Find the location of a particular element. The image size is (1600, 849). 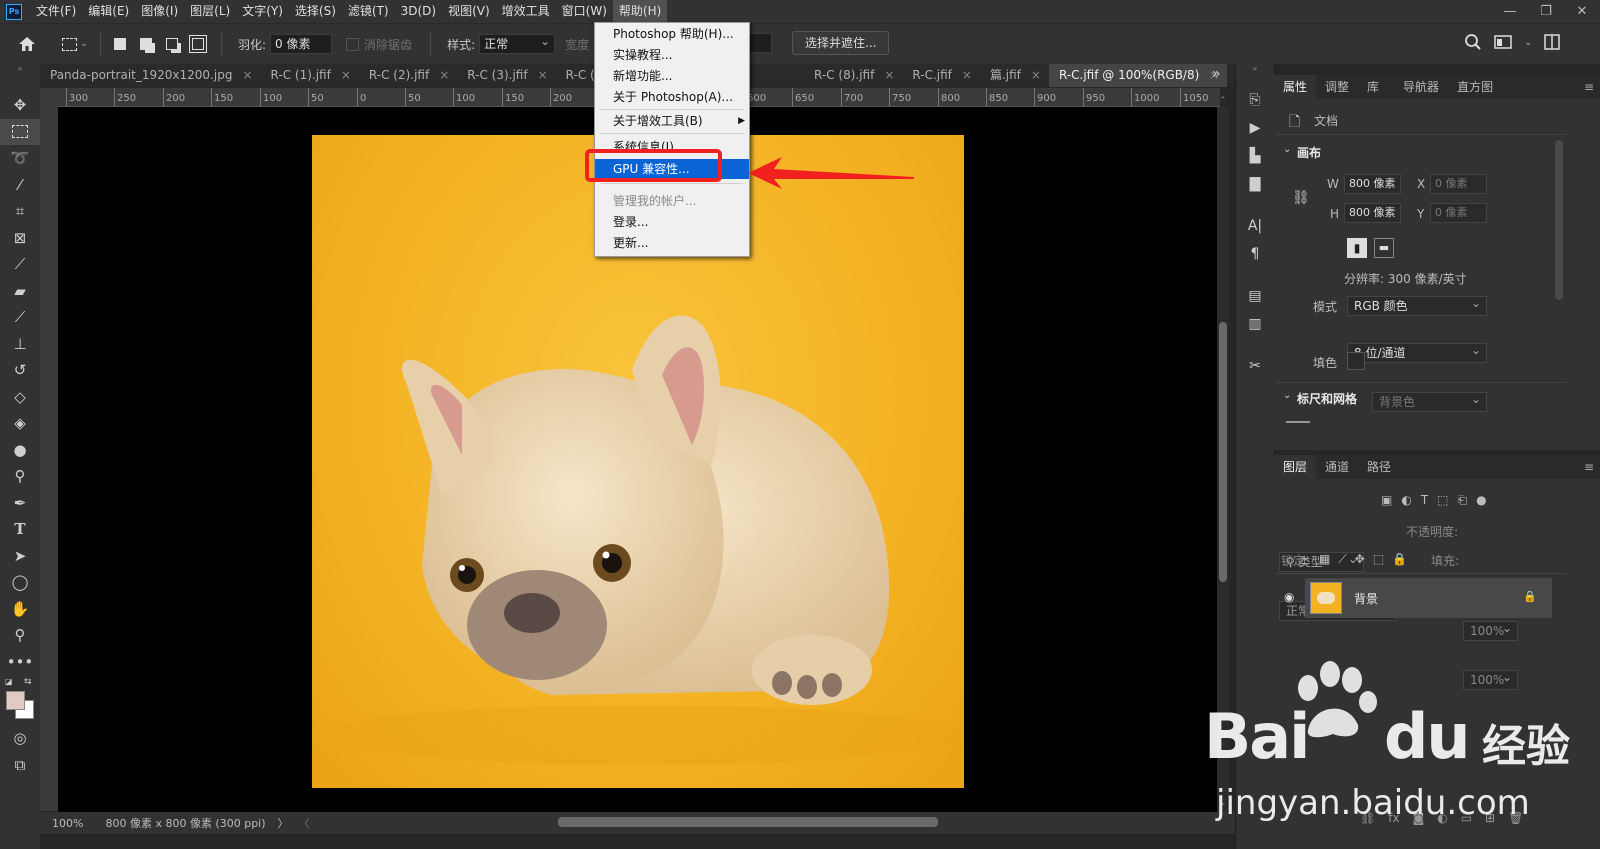

tab-pian: 篇.jfif × is located at coordinates (1014, 75).